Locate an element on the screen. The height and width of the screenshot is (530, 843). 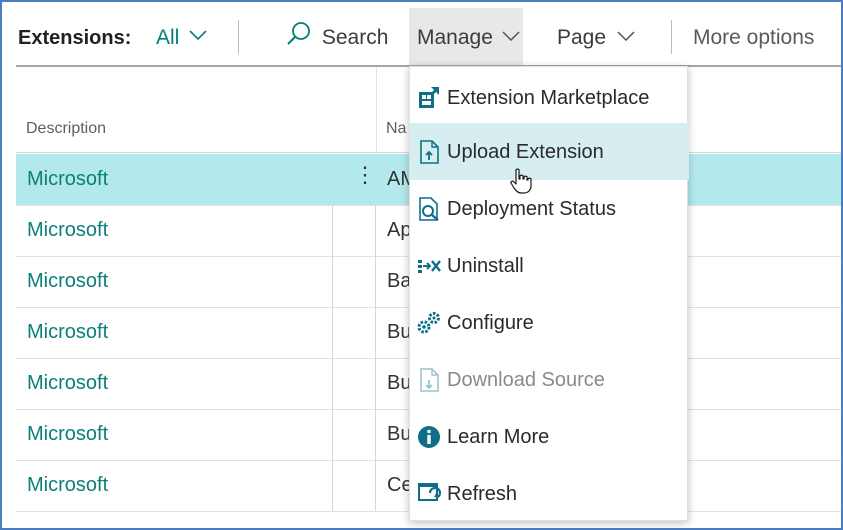
column-header-name: Na is located at coordinates (396, 129).